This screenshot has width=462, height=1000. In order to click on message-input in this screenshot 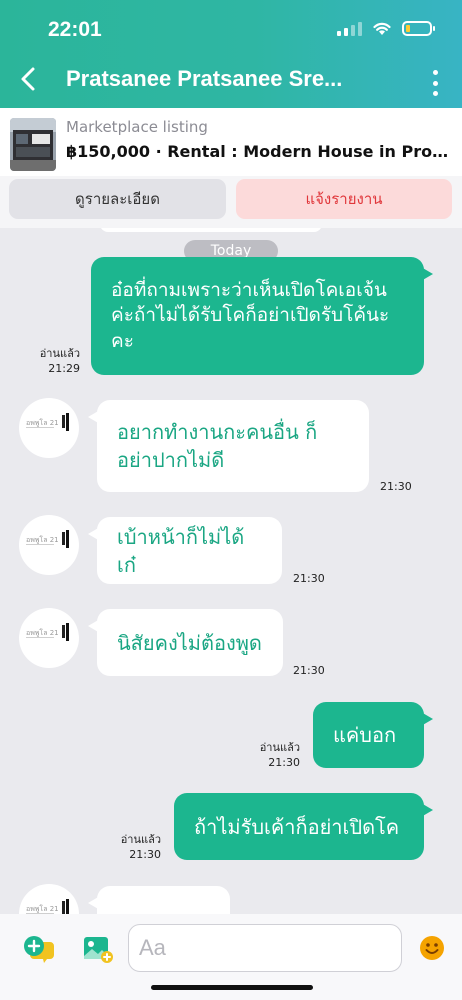, I will do `click(265, 948)`.